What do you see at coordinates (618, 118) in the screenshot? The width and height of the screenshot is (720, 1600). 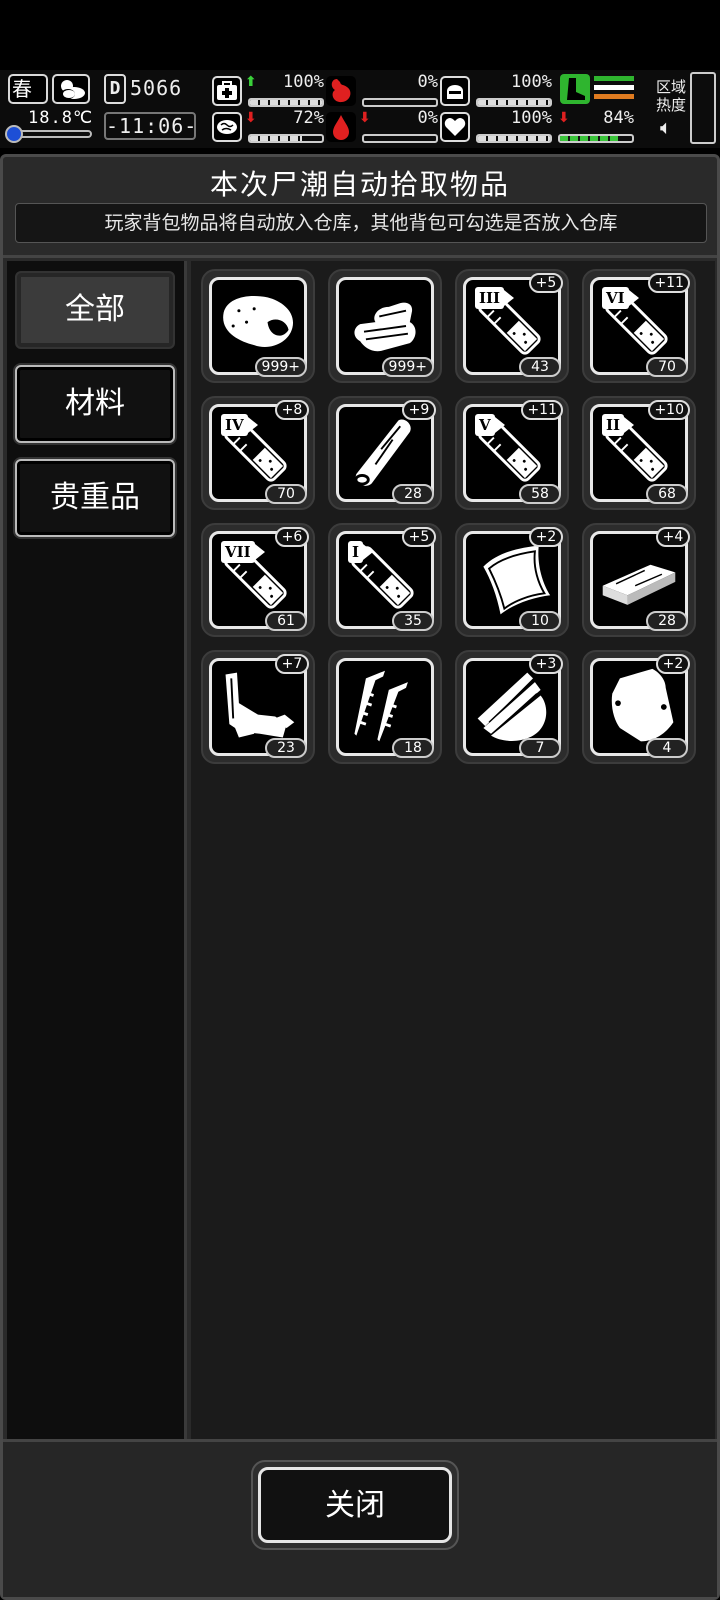 I see `energy-value: 84%` at bounding box center [618, 118].